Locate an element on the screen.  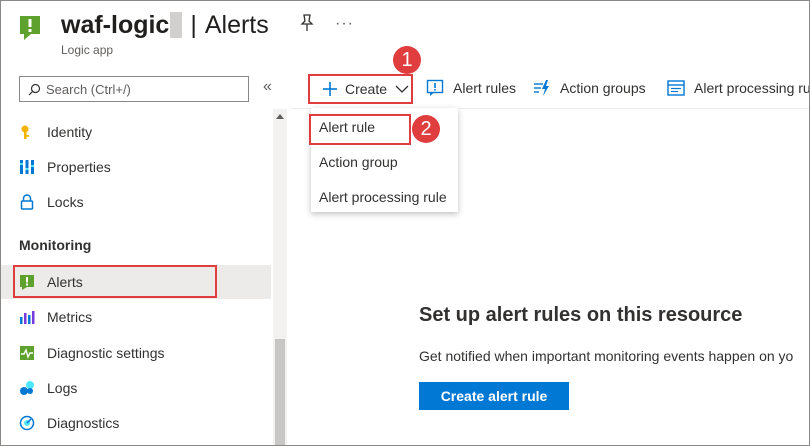
sidebar-item-metrics: Metrics is located at coordinates (136, 317).